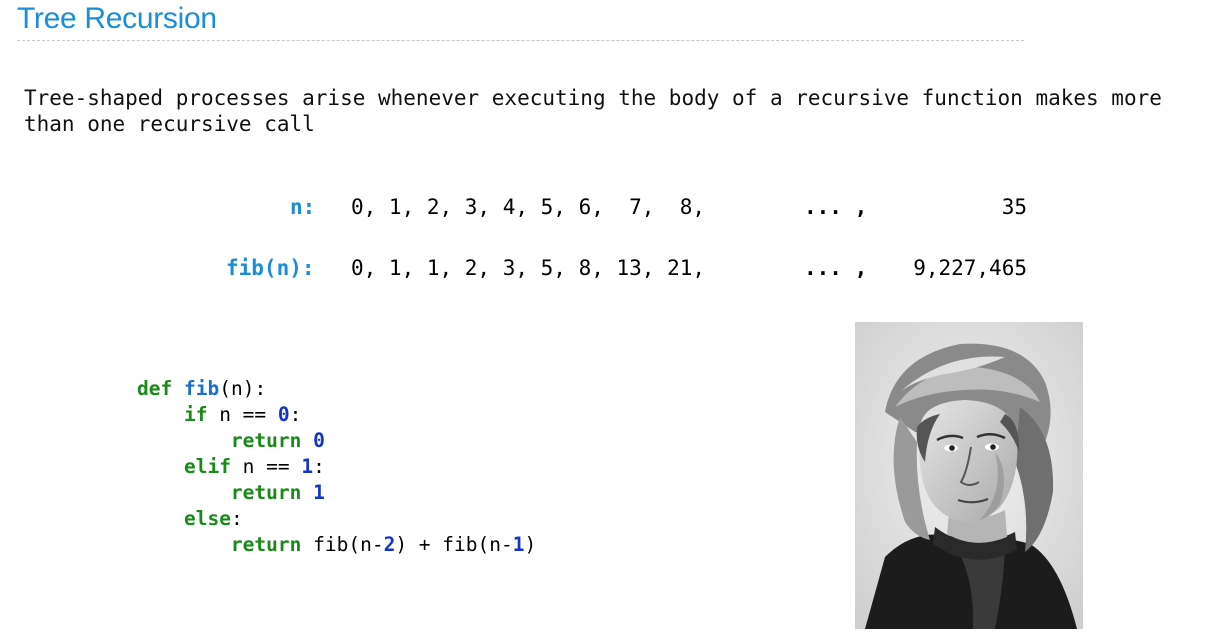 Image resolution: width=1214 pixels, height=637 pixels. What do you see at coordinates (303, 207) in the screenshot?
I see `n-label: n:` at bounding box center [303, 207].